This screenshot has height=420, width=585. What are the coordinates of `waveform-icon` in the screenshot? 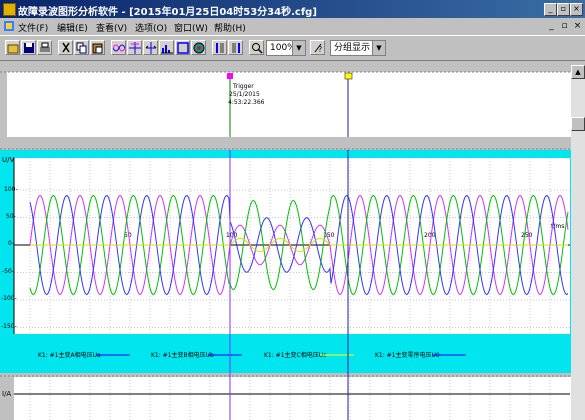 It's located at (118, 47).